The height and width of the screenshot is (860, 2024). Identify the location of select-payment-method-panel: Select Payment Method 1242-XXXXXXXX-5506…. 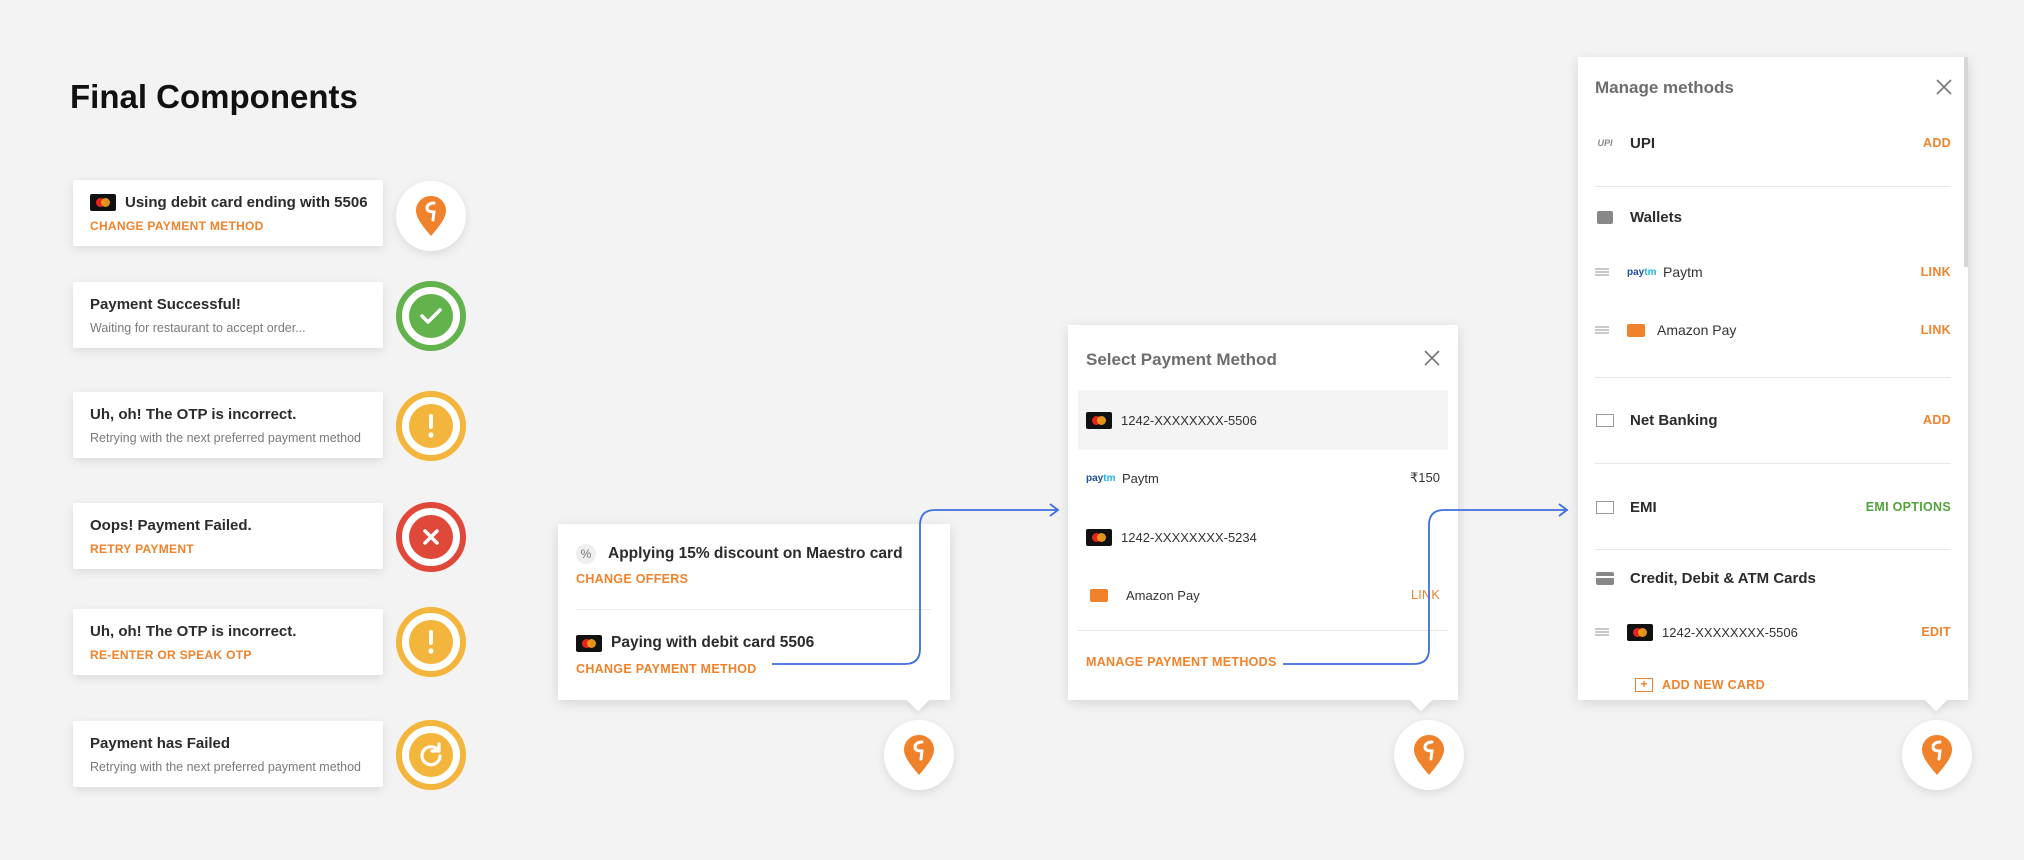
(1263, 512).